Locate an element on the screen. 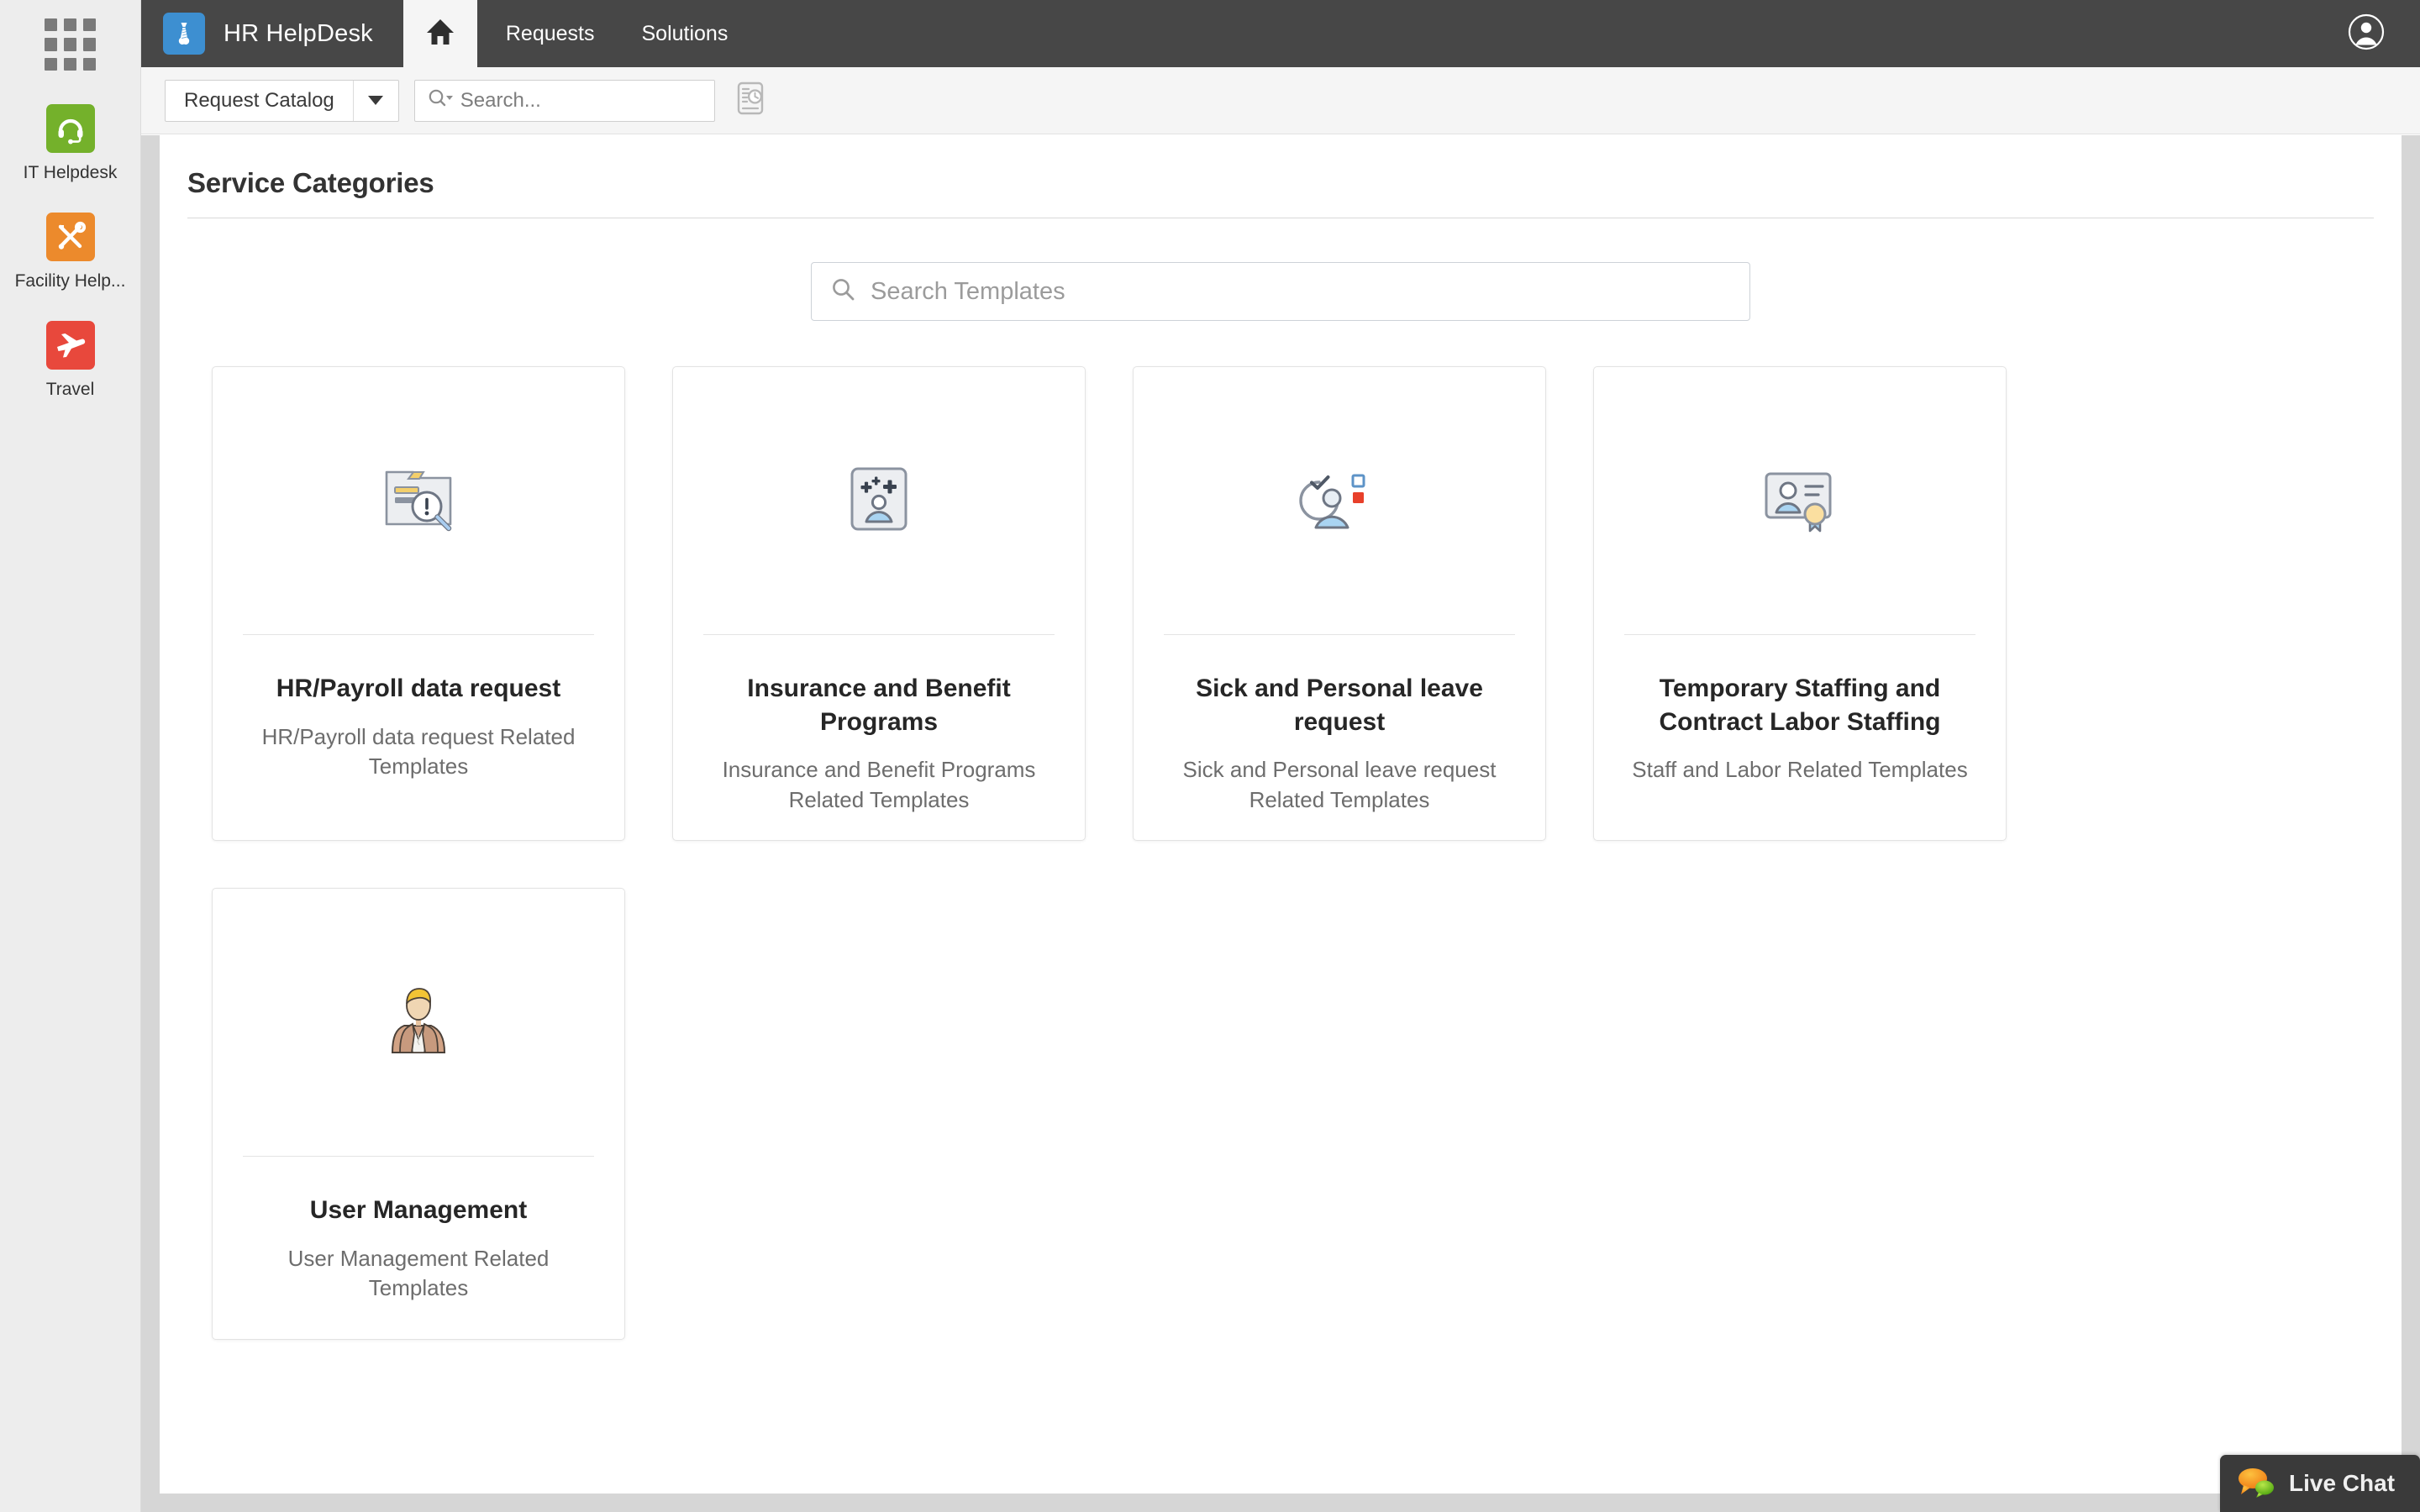  person-clock-check-icon is located at coordinates (1339, 501).